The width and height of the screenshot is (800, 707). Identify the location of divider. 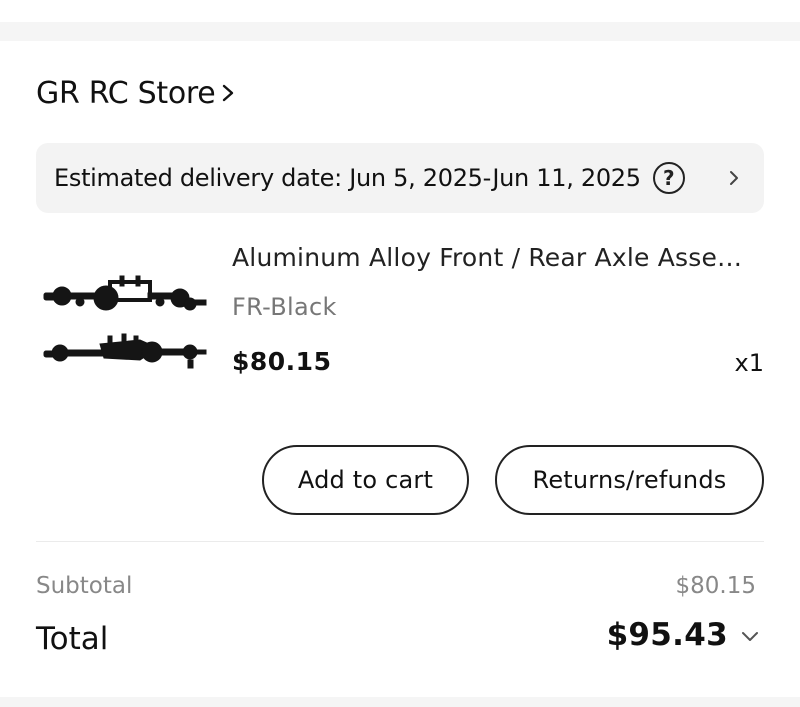
(400, 541).